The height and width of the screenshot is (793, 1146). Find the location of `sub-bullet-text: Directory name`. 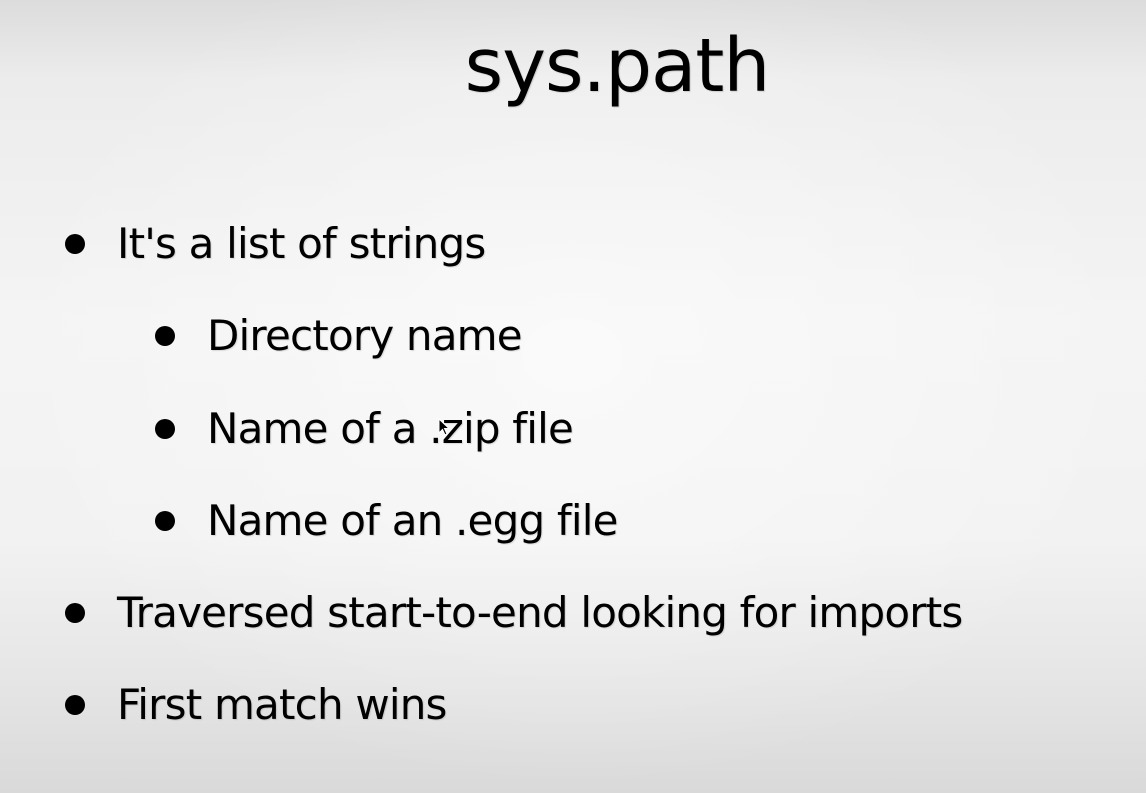

sub-bullet-text: Directory name is located at coordinates (365, 335).